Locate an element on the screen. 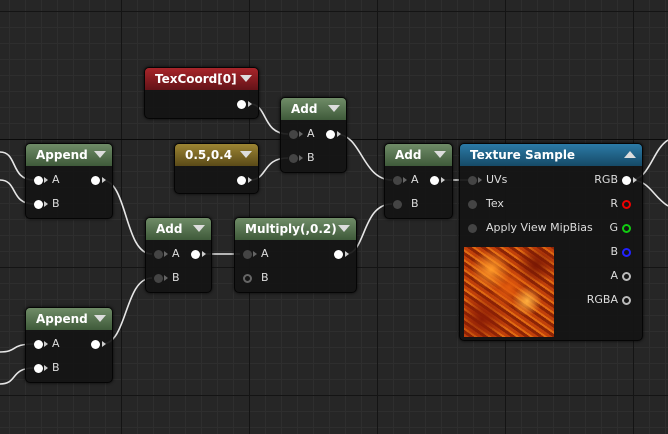 This screenshot has width=668, height=434. add-right-title: Add is located at coordinates (408, 155).